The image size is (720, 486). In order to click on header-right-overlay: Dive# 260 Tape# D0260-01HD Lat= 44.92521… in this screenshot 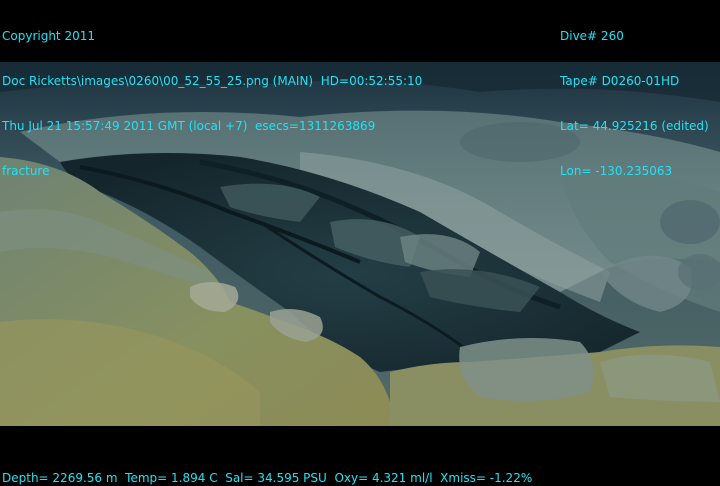, I will do `click(634, 104)`.